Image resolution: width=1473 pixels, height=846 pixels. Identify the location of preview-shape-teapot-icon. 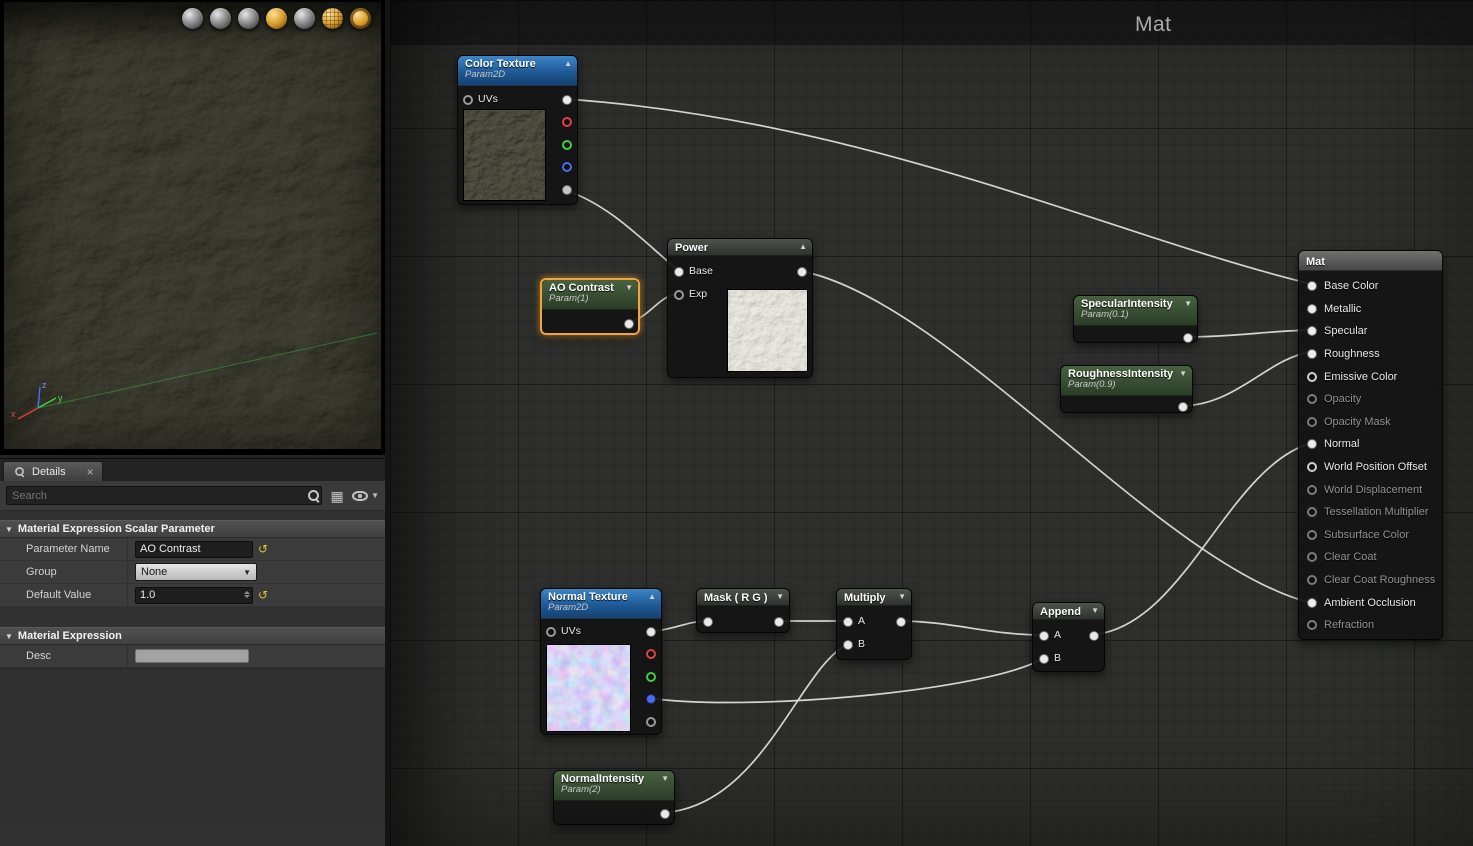
(304, 18).